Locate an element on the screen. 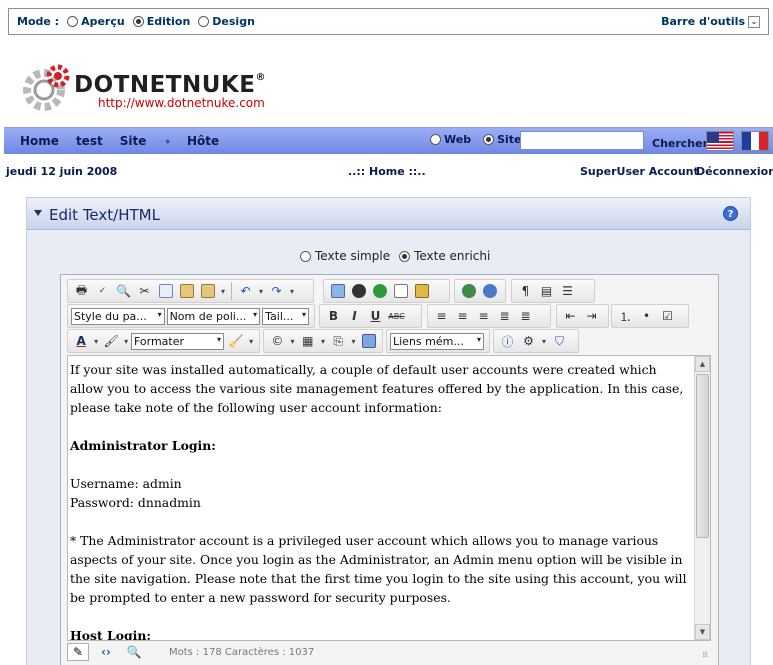 The height and width of the screenshot is (665, 773). flag-us-icon is located at coordinates (720, 141).